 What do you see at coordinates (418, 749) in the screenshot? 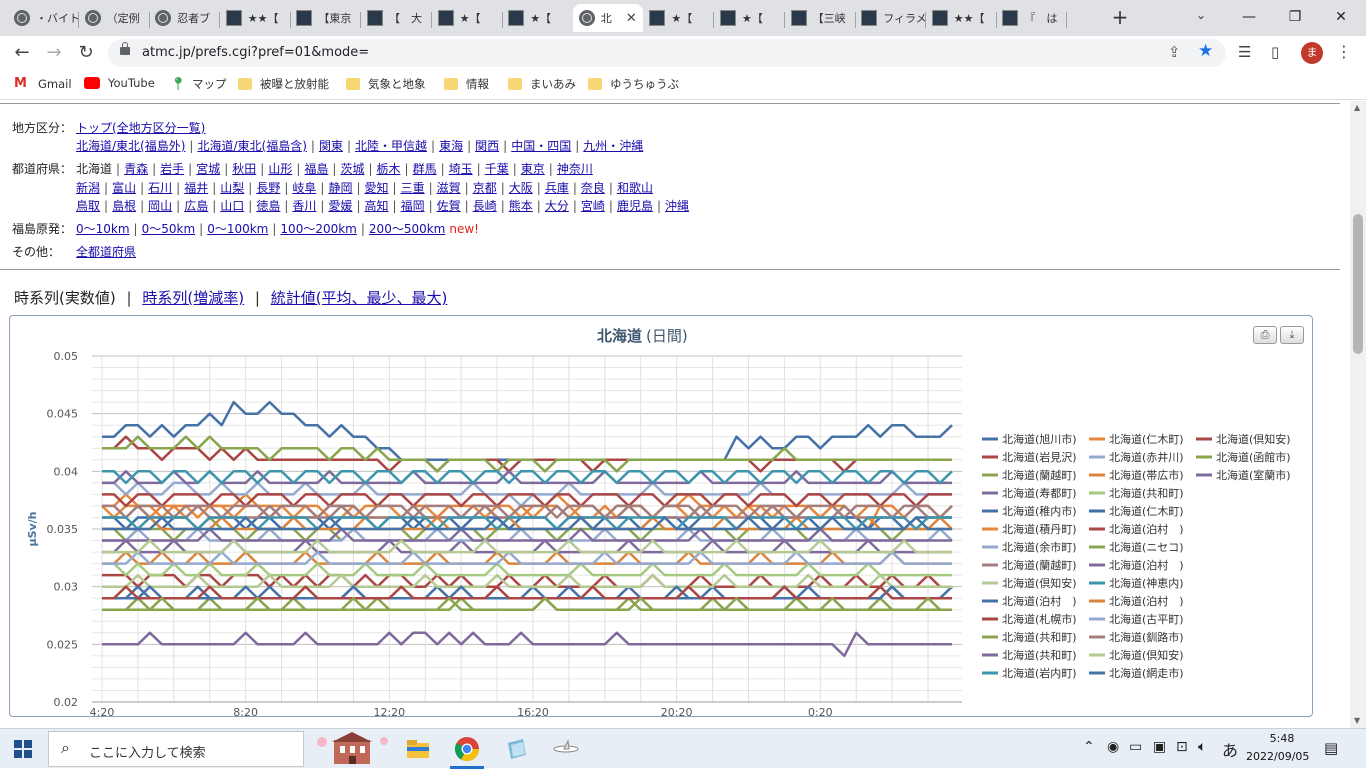
I see `file-explorer-icon` at bounding box center [418, 749].